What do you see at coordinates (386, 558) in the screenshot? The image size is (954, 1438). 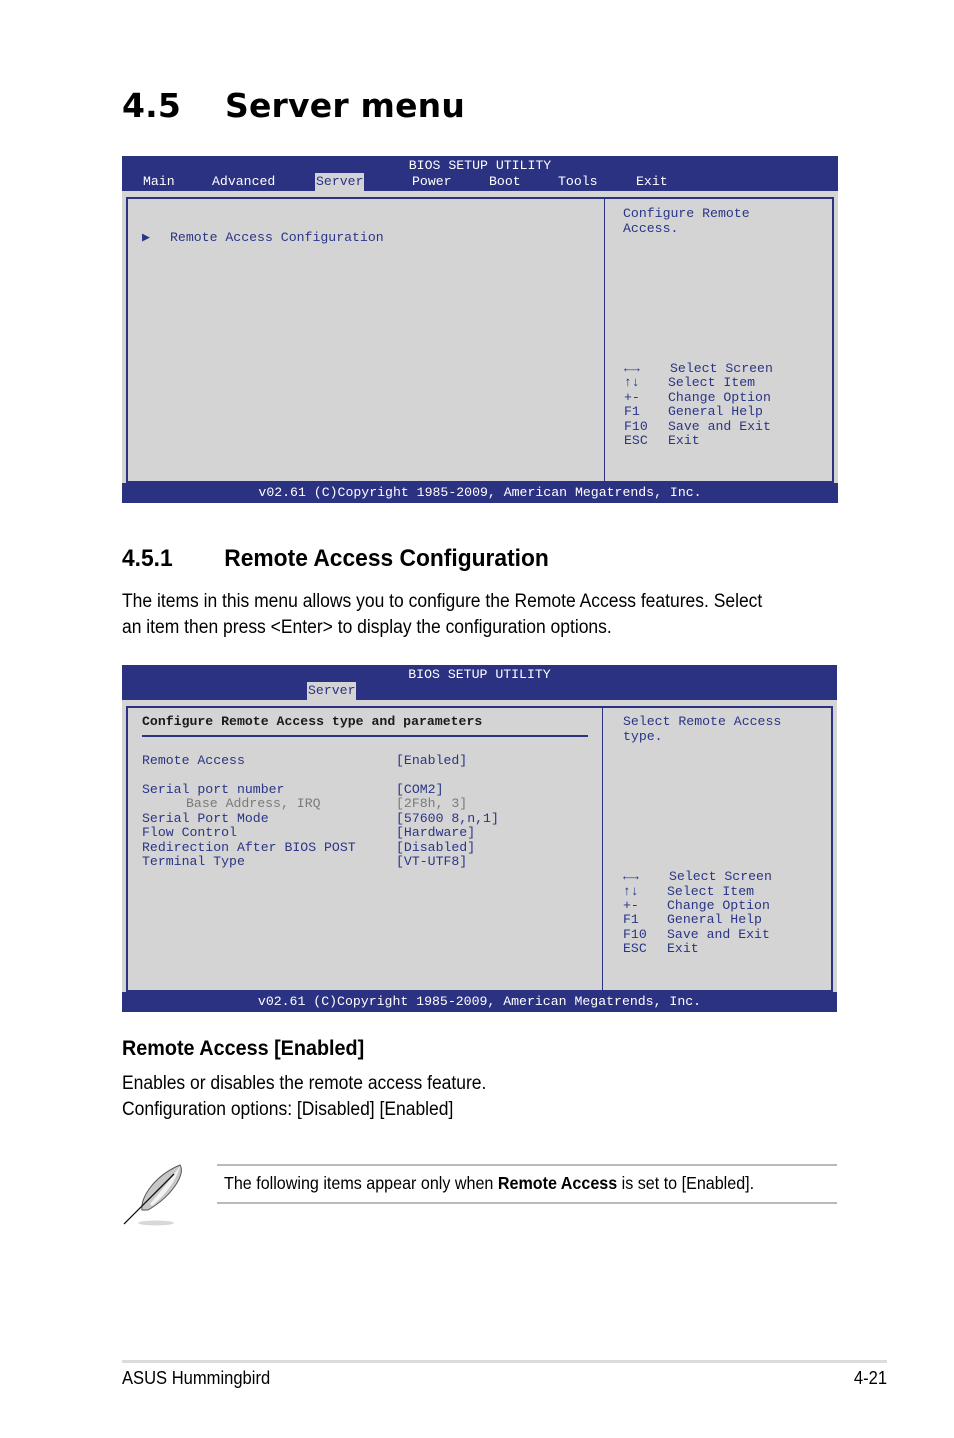 I see `subsection-title: Remote Access Configuration` at bounding box center [386, 558].